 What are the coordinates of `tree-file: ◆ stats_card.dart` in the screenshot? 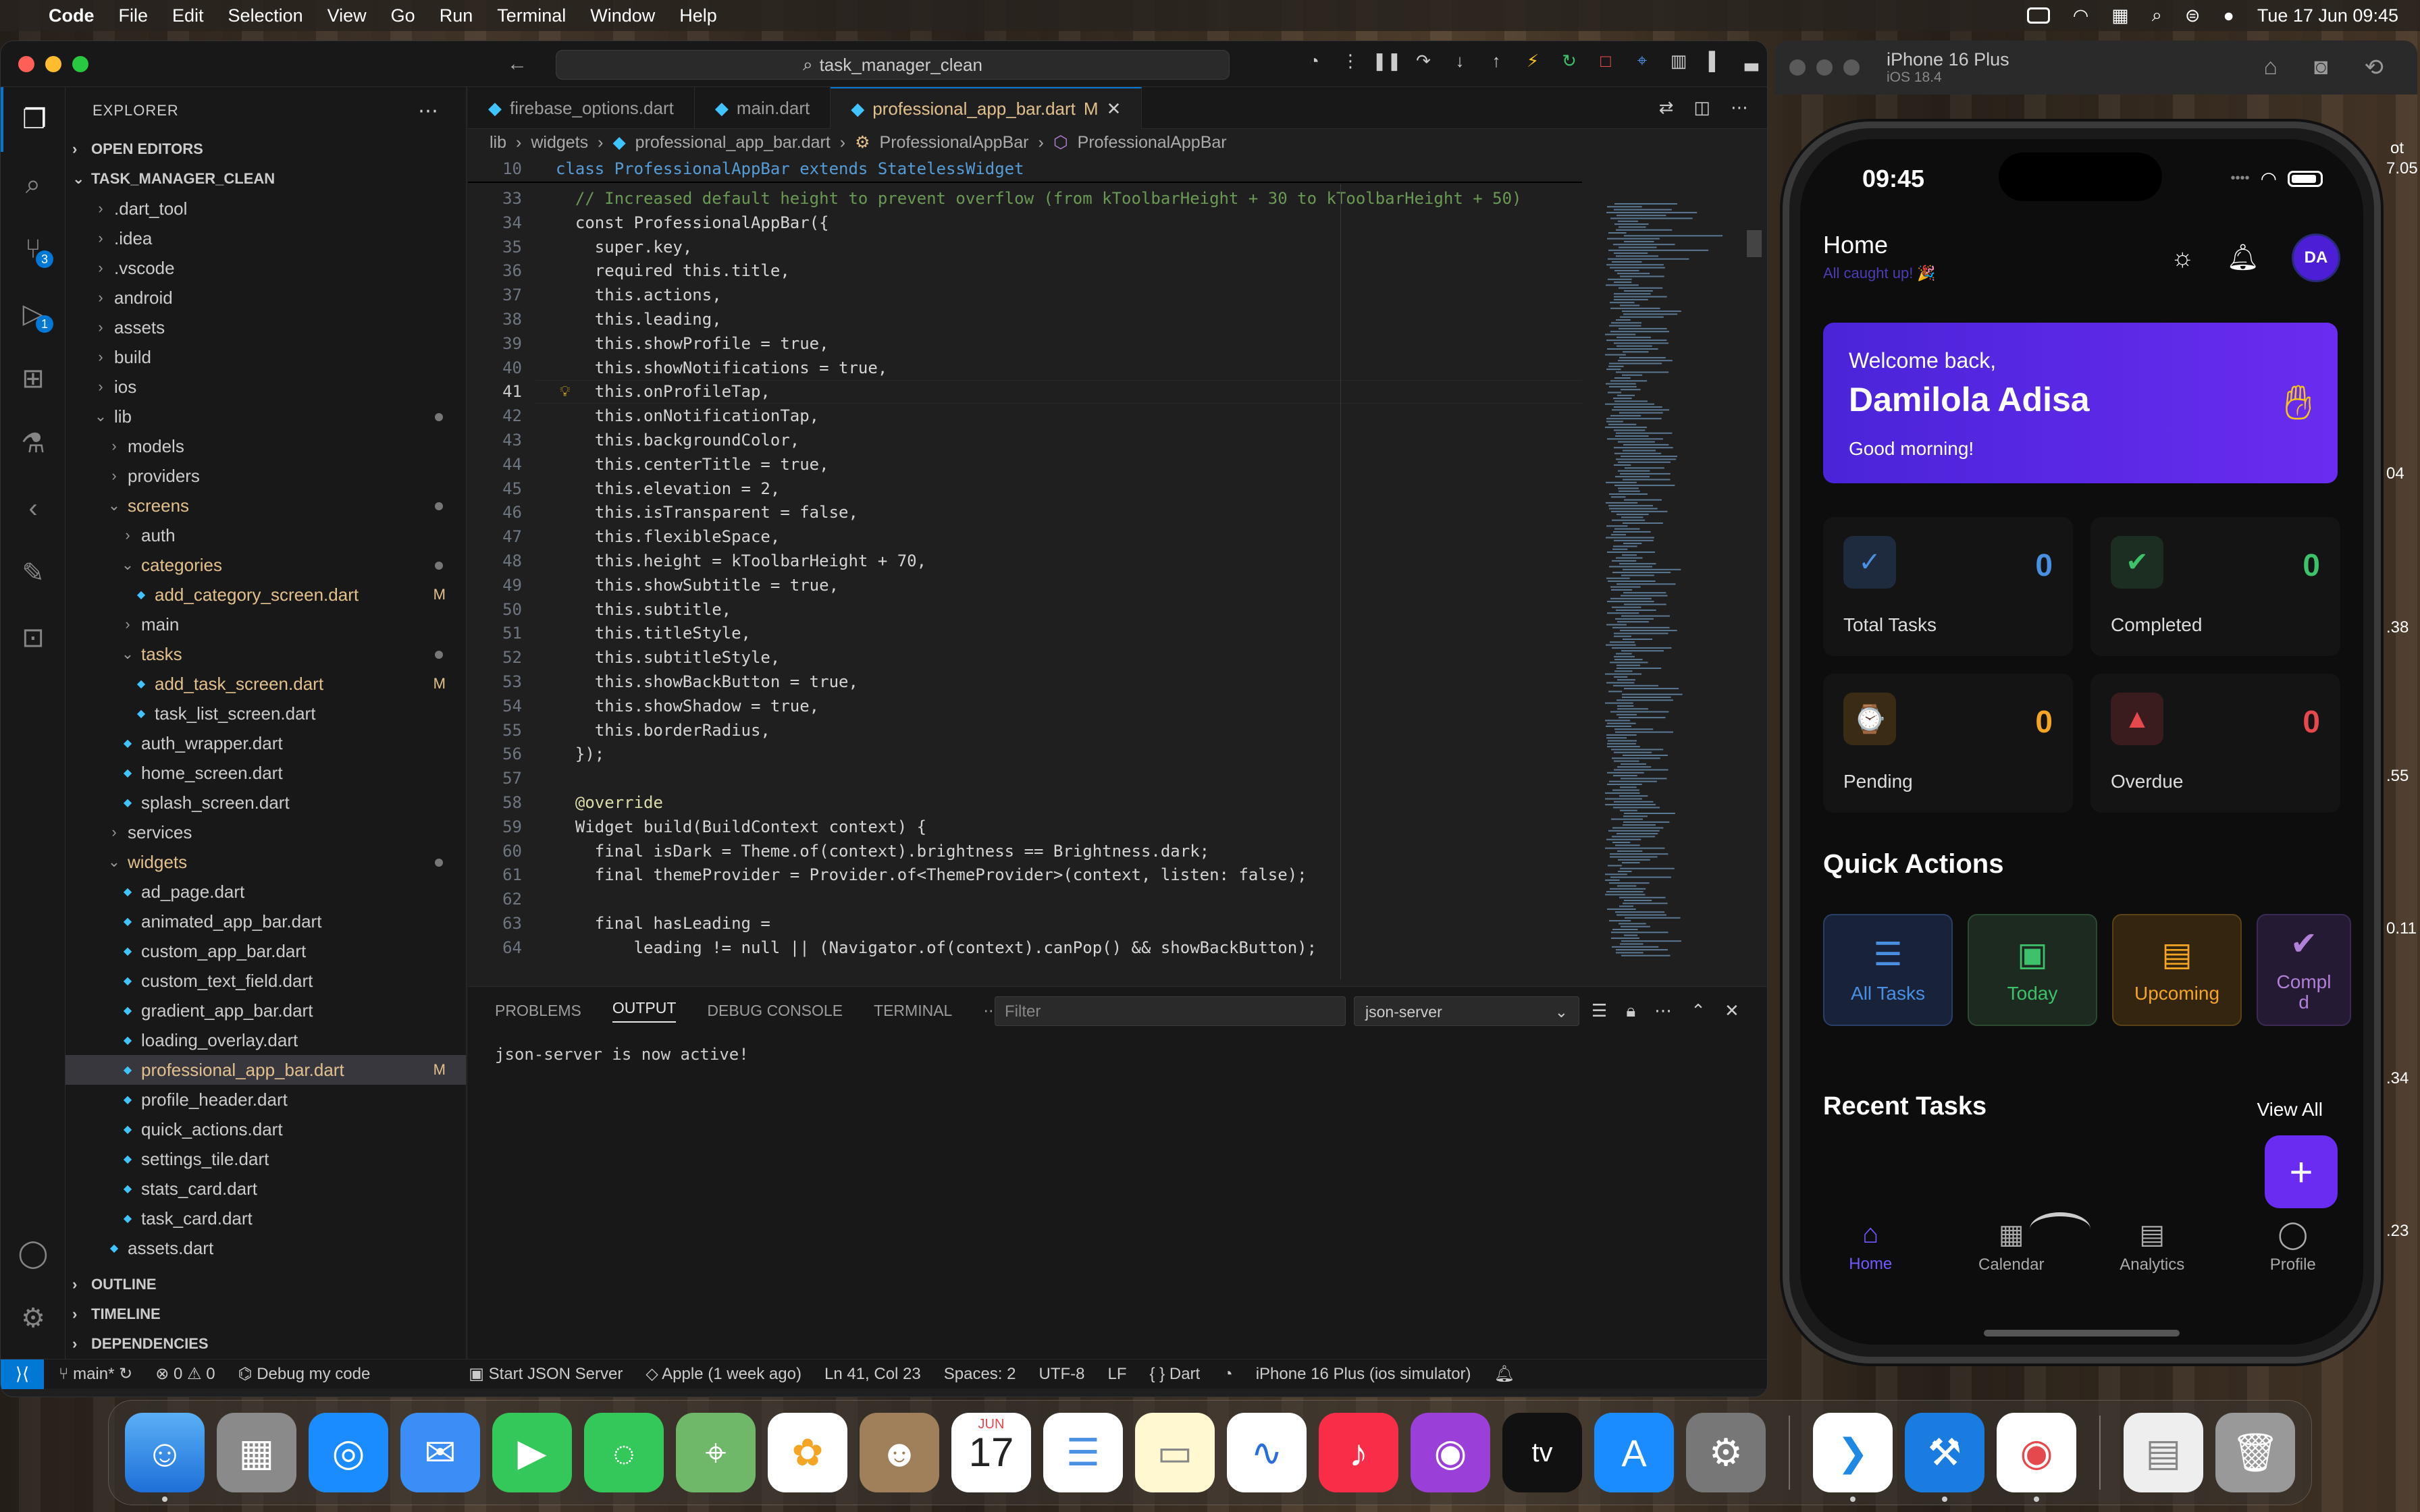 It's located at (265, 1189).